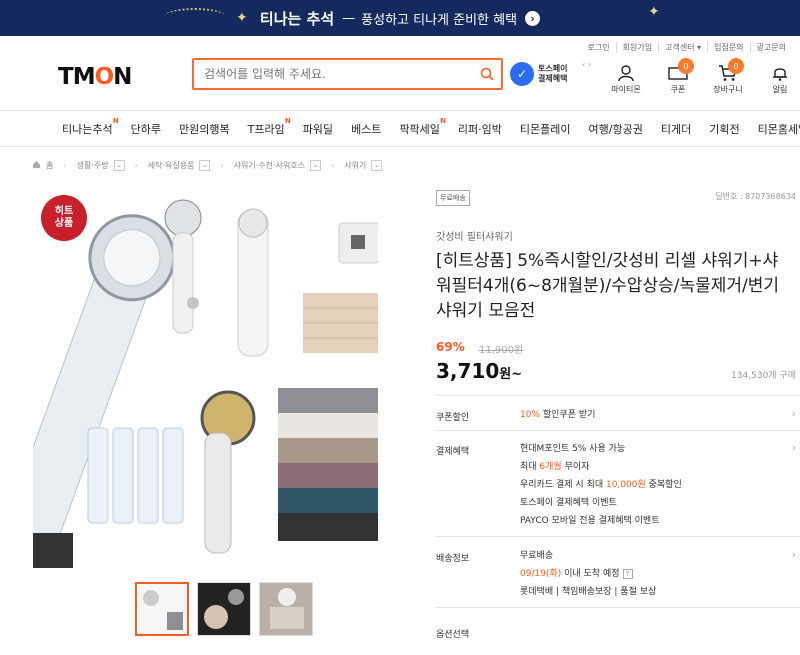 This screenshot has height=655, width=800. What do you see at coordinates (95, 77) in the screenshot?
I see `tmon-logo: TMON` at bounding box center [95, 77].